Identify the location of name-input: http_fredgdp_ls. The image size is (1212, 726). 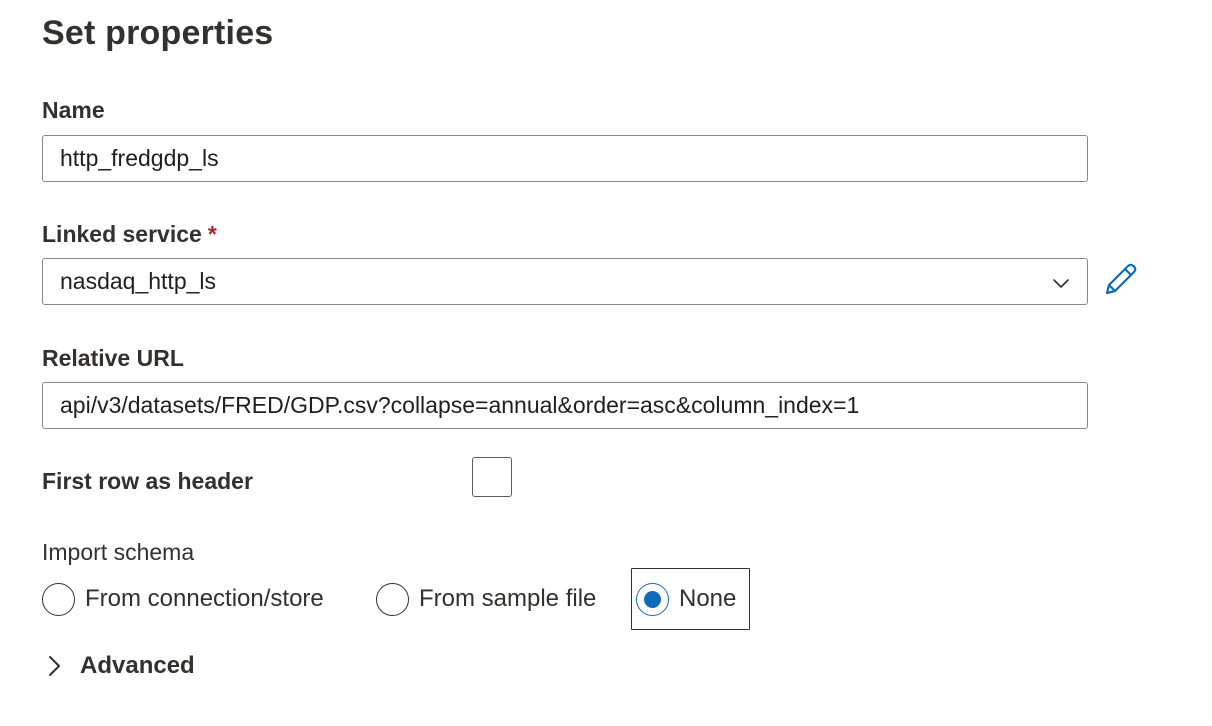
(565, 158).